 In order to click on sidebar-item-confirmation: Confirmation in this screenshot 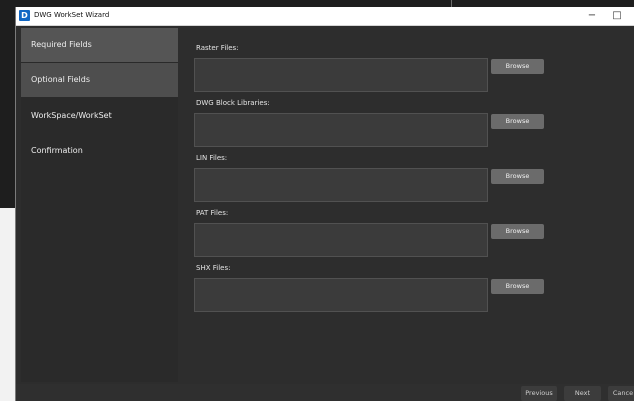, I will do `click(99, 151)`.